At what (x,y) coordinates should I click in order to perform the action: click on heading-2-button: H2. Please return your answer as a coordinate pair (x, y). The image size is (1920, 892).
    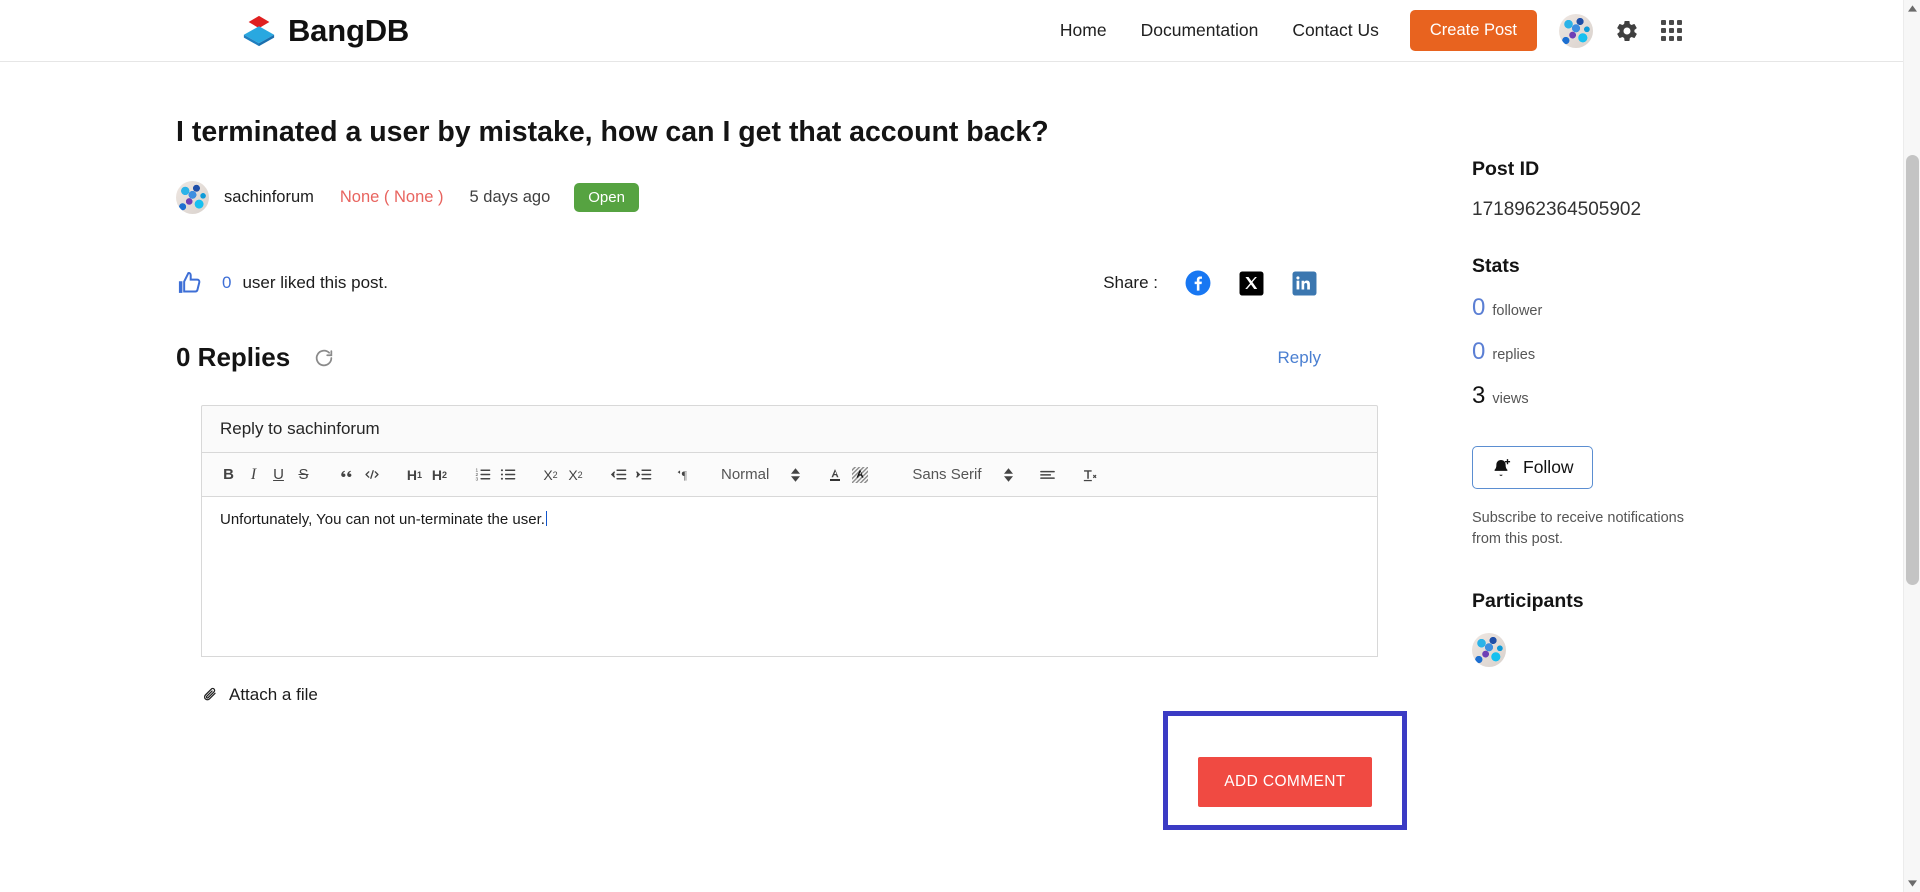
    Looking at the image, I should click on (439, 475).